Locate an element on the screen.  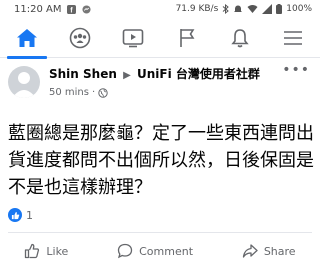
share-icon is located at coordinates (250, 251).